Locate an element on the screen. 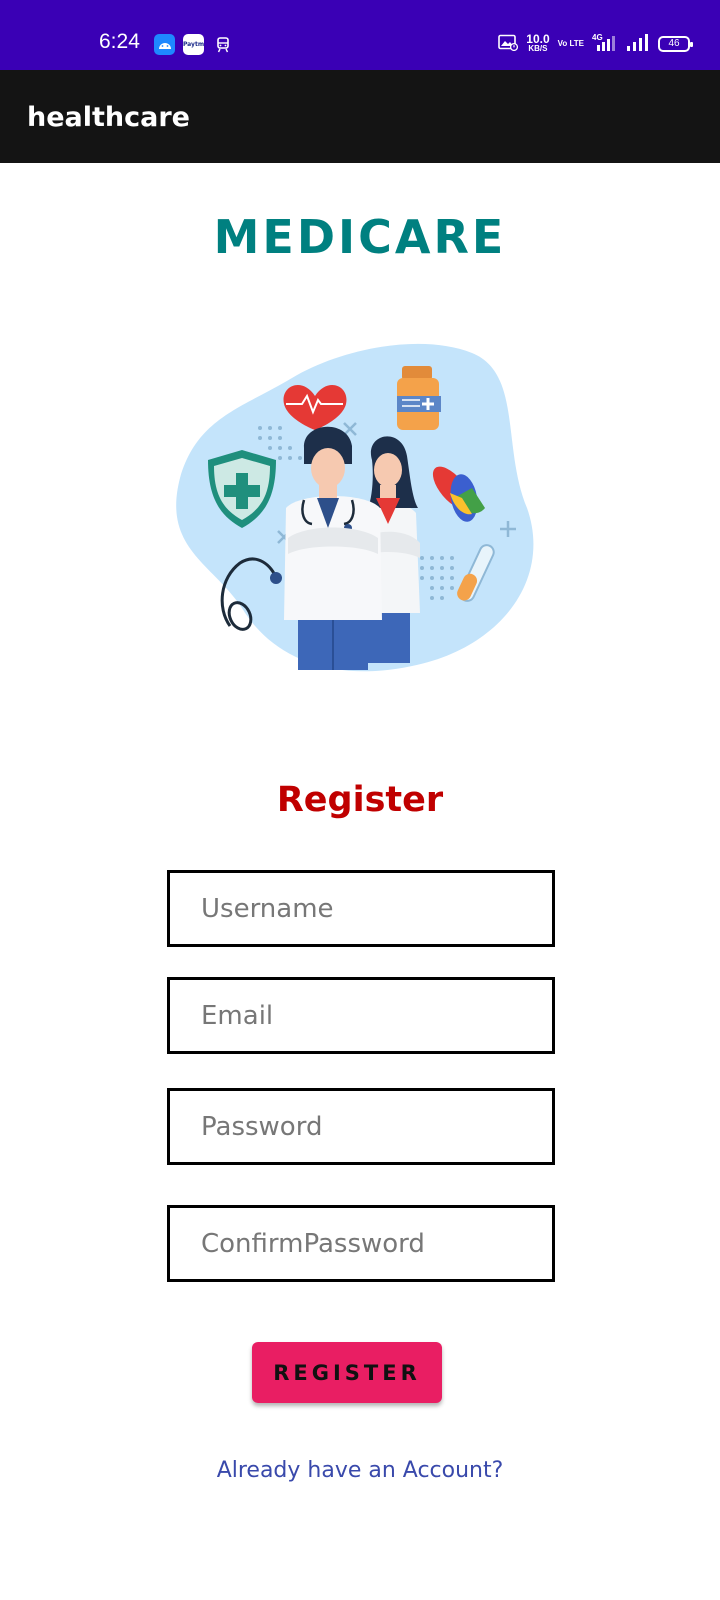  signal-bars-icon is located at coordinates (638, 44).